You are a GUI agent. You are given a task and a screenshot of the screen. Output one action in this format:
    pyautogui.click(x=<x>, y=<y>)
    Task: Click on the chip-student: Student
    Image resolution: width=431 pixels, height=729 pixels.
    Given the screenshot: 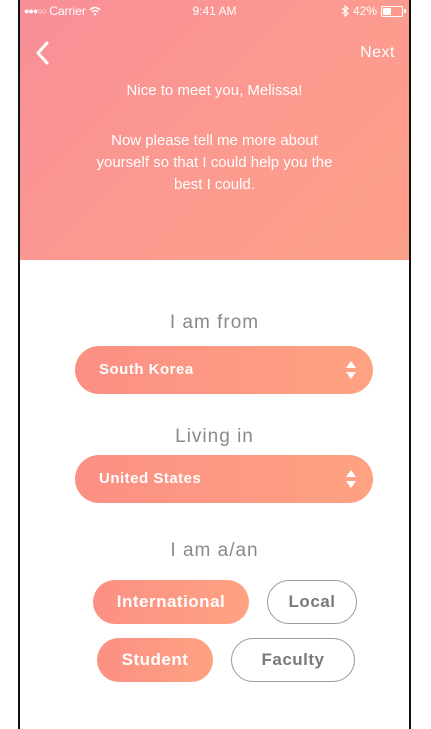 What is the action you would take?
    pyautogui.click(x=155, y=660)
    